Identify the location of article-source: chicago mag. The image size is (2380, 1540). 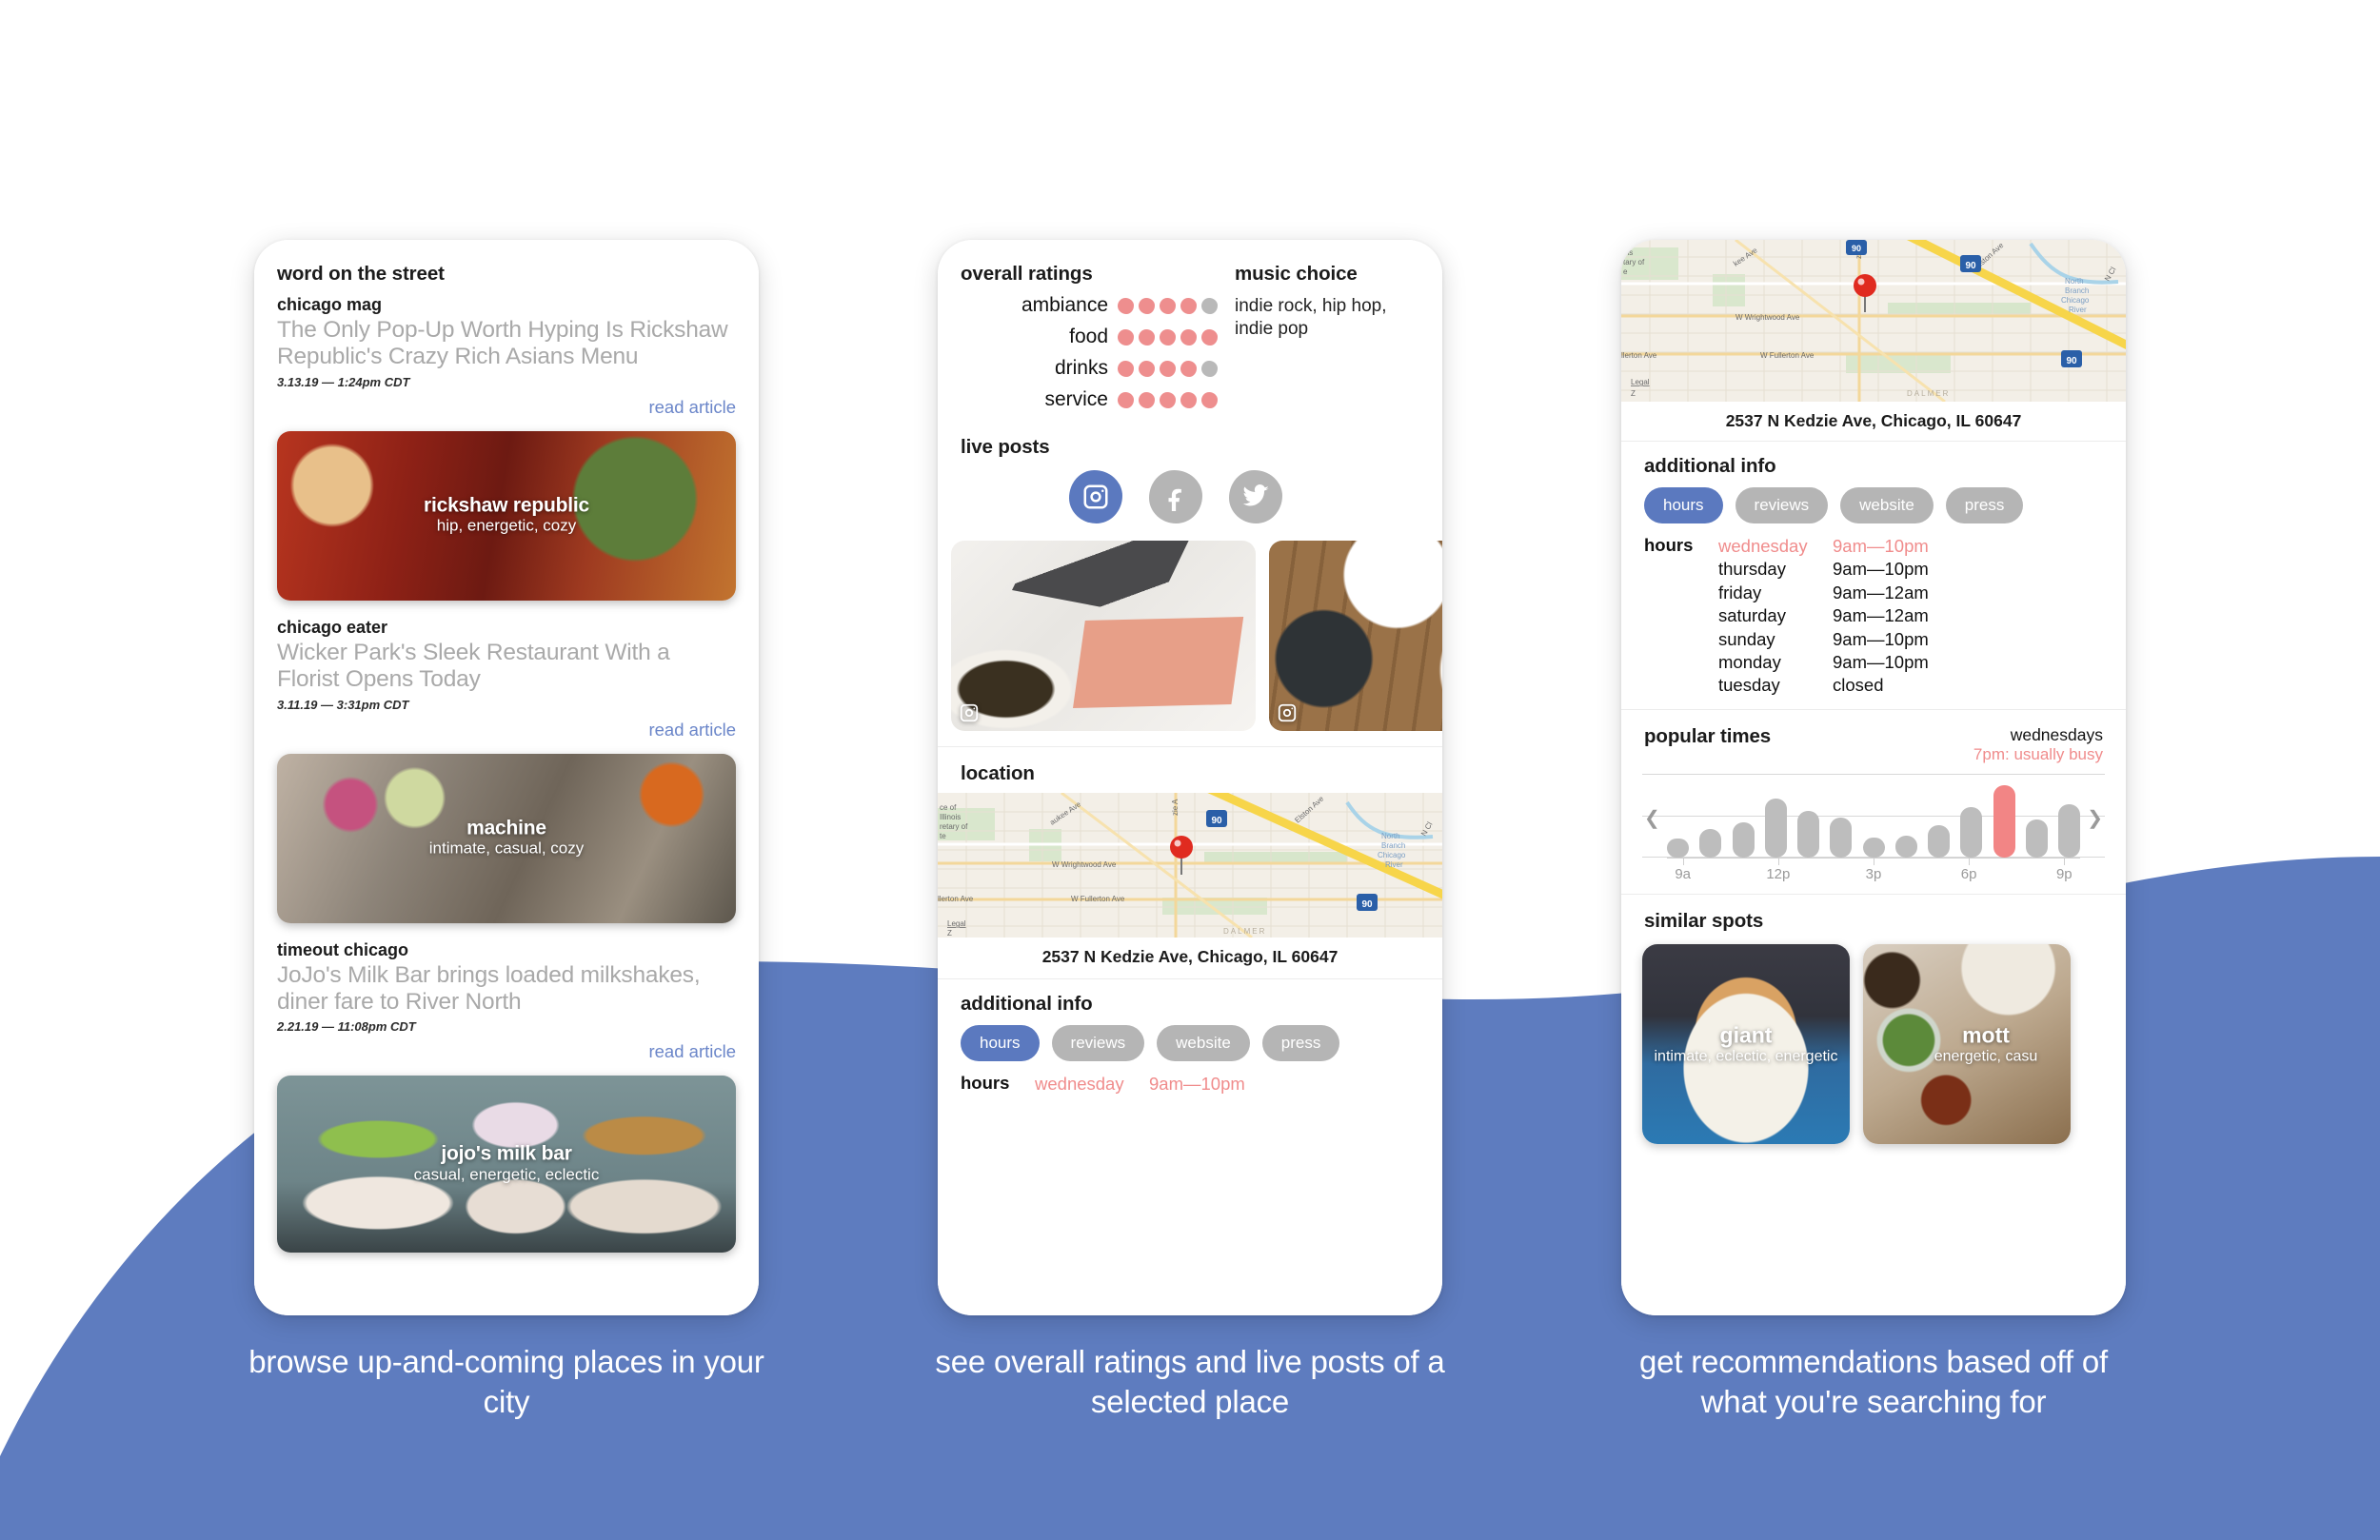
(330, 304).